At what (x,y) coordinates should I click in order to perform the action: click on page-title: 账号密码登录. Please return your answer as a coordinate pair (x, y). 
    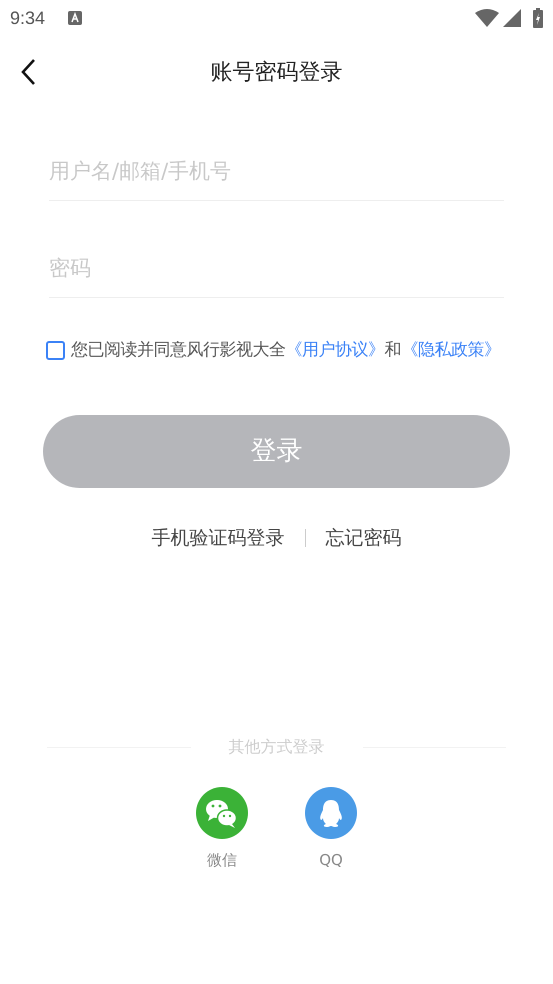
    Looking at the image, I should click on (276, 72).